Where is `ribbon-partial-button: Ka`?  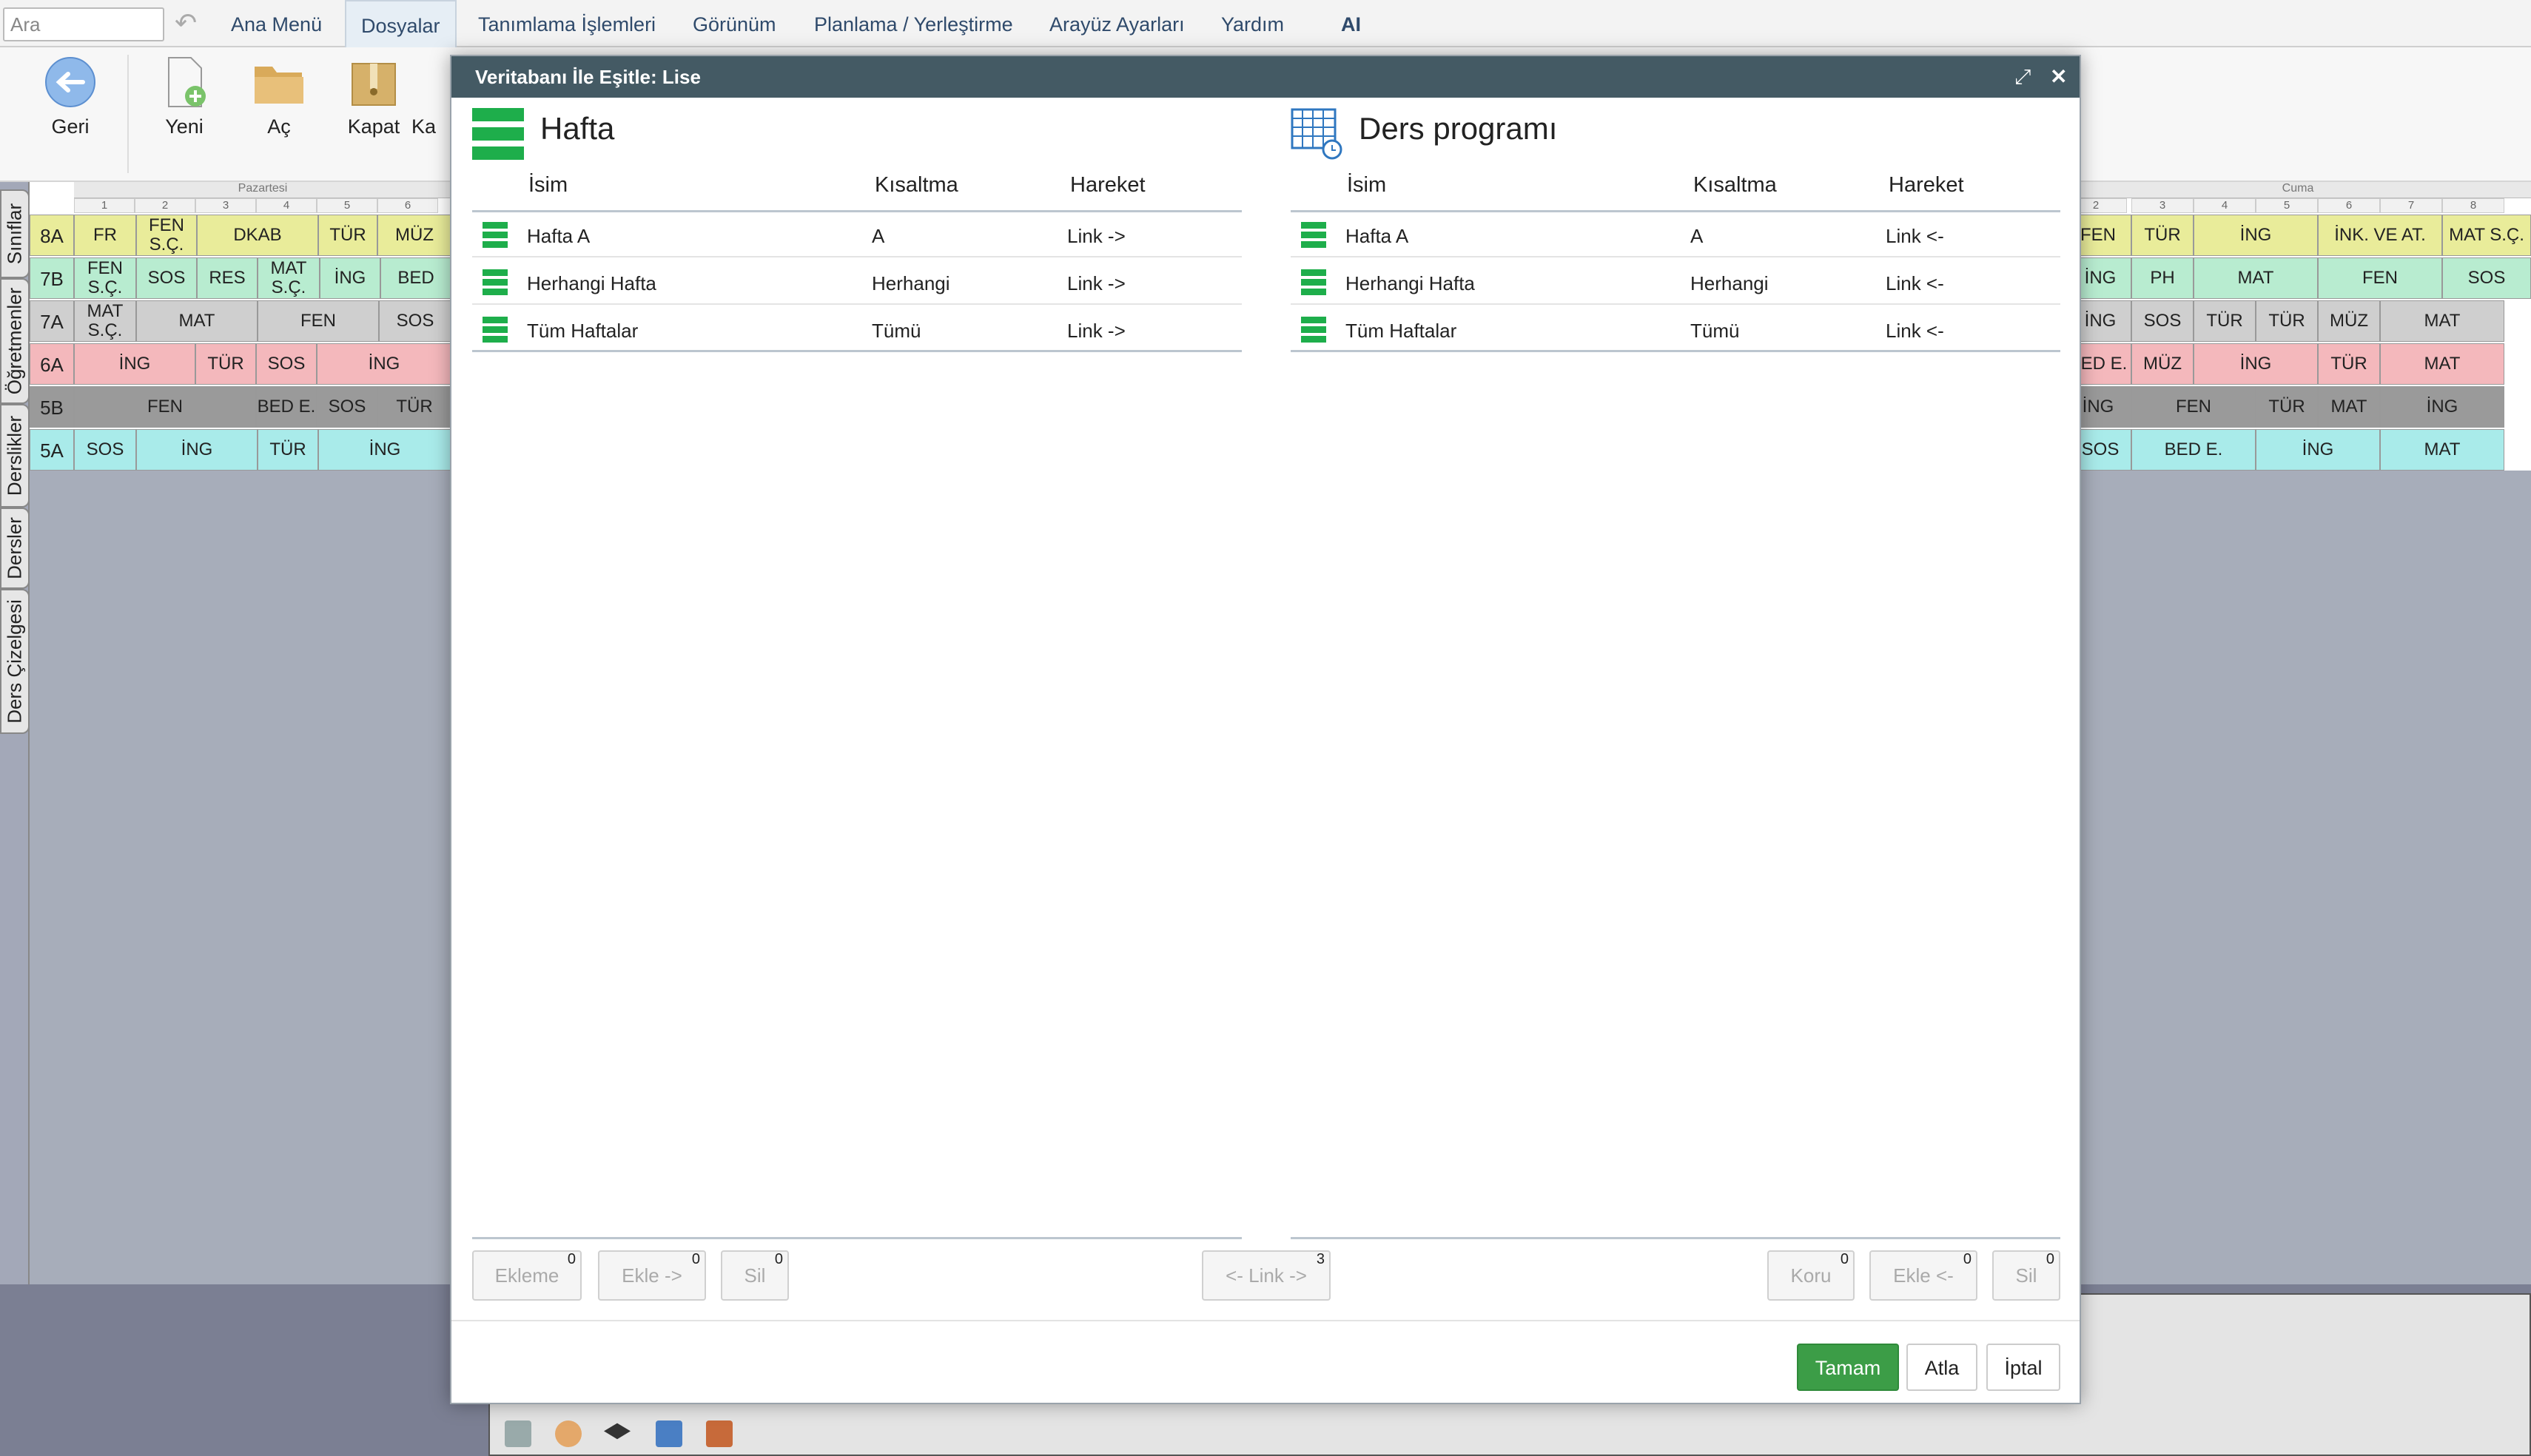
ribbon-partial-button: Ka is located at coordinates (433, 97).